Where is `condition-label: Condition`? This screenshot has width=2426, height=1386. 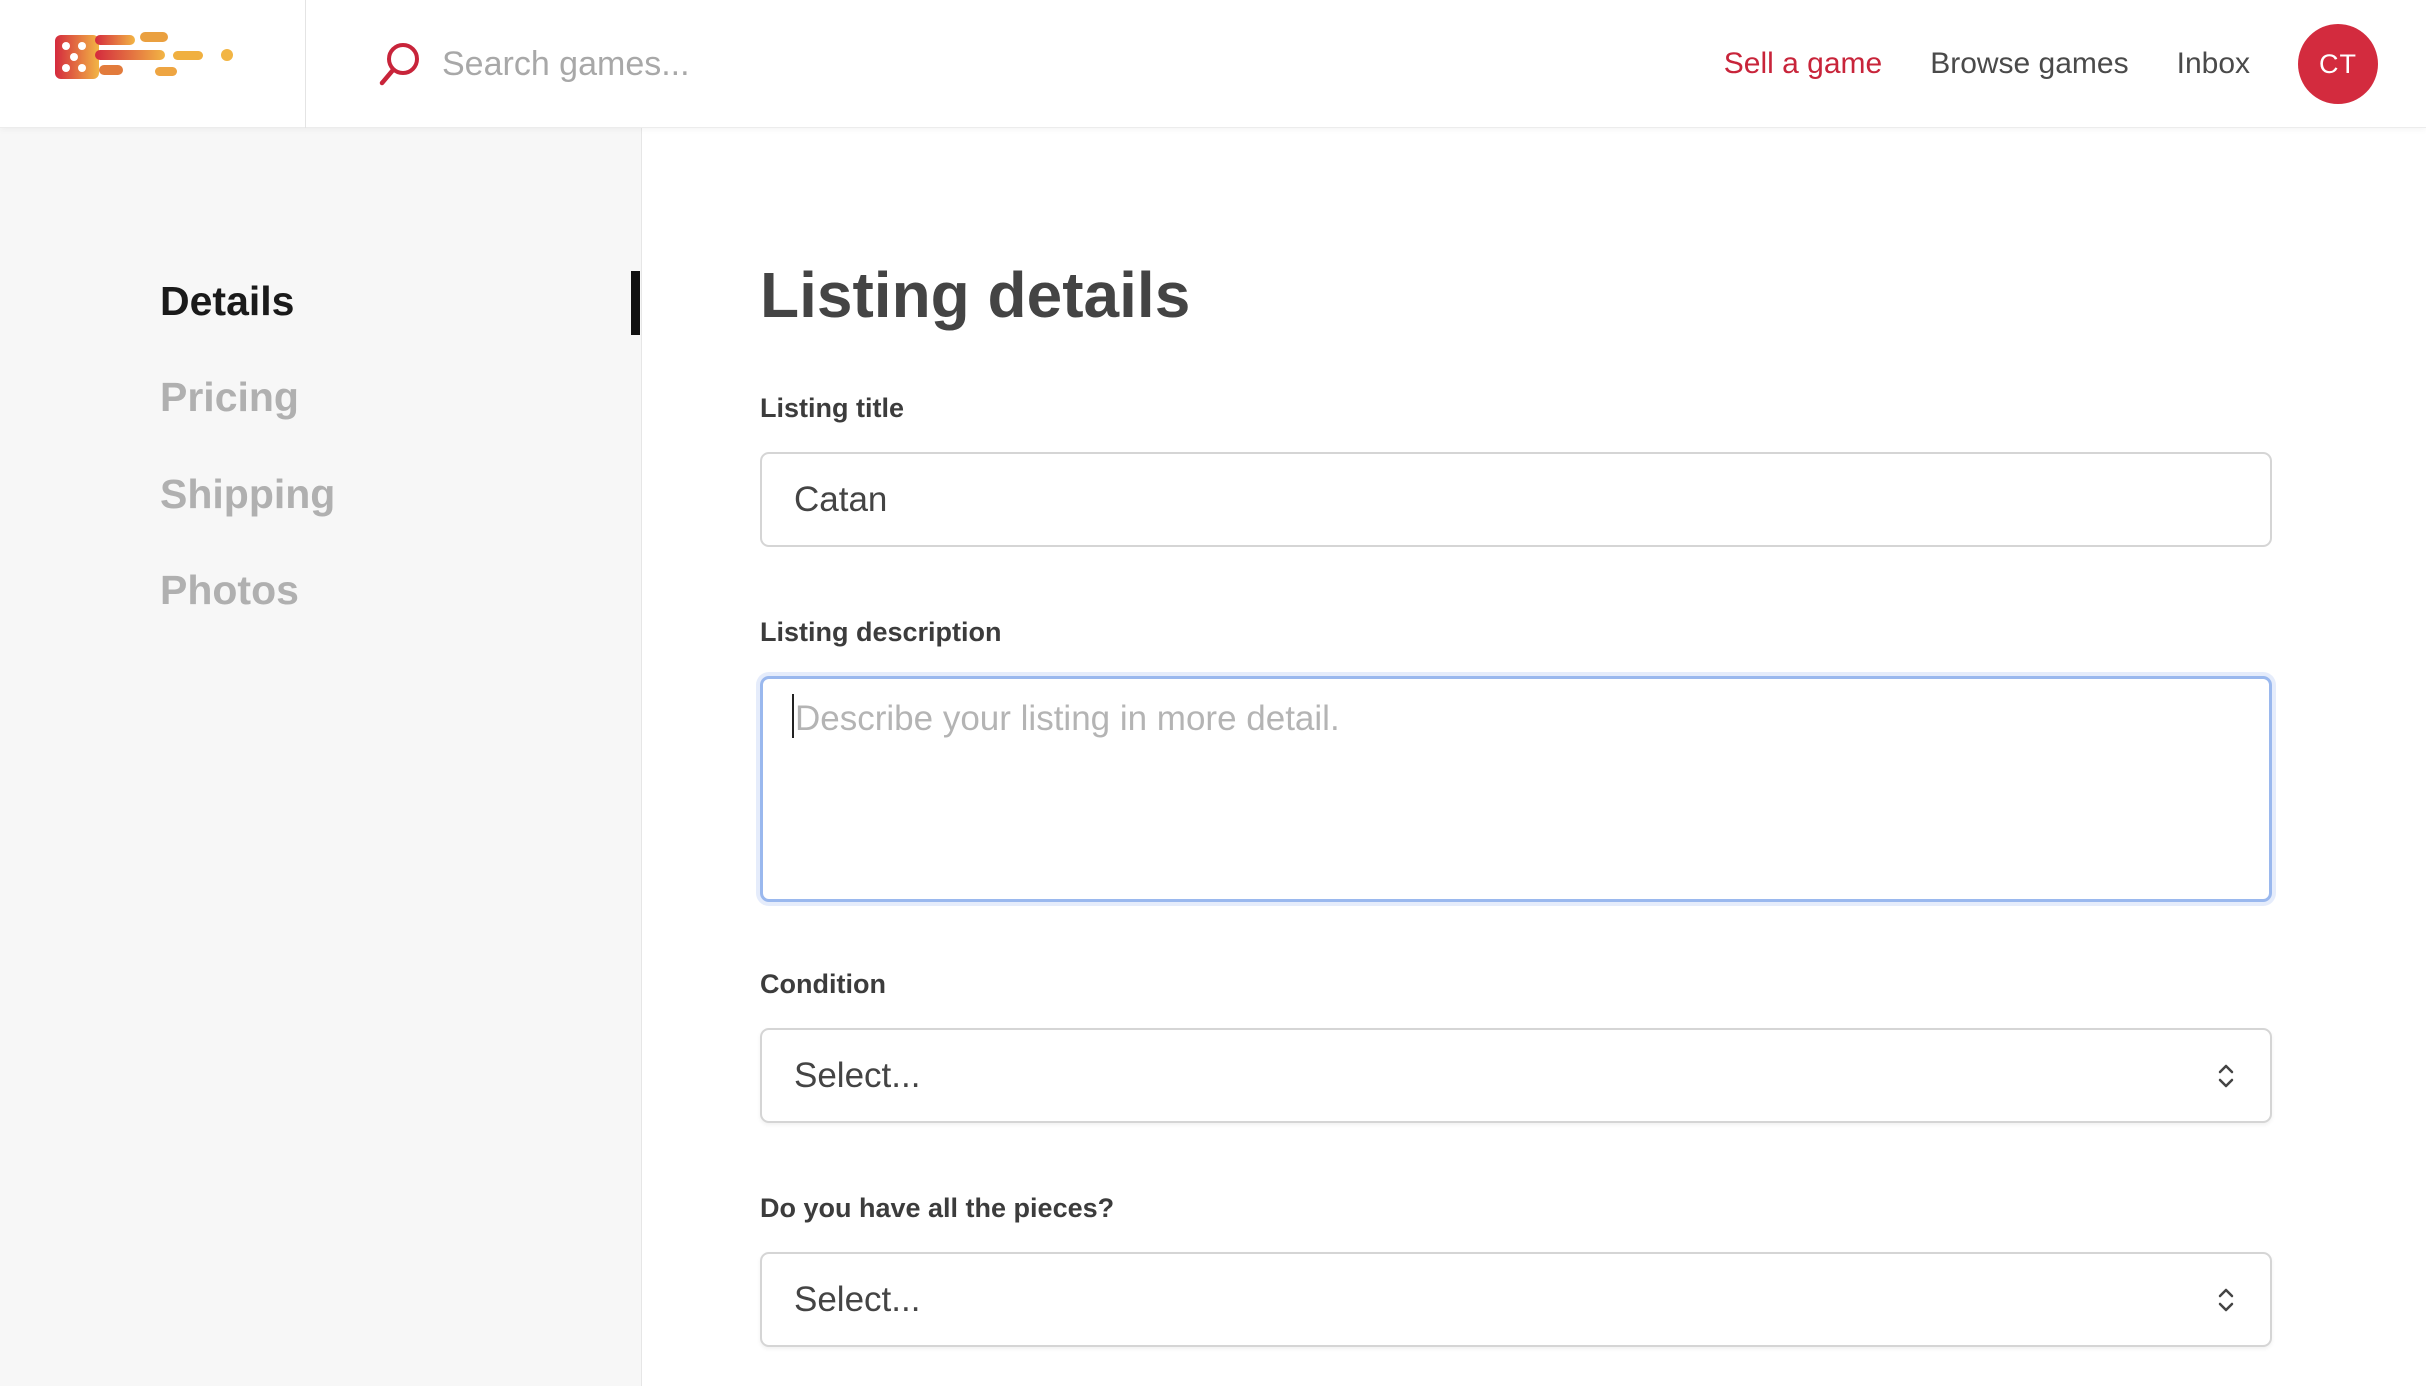 condition-label: Condition is located at coordinates (823, 984).